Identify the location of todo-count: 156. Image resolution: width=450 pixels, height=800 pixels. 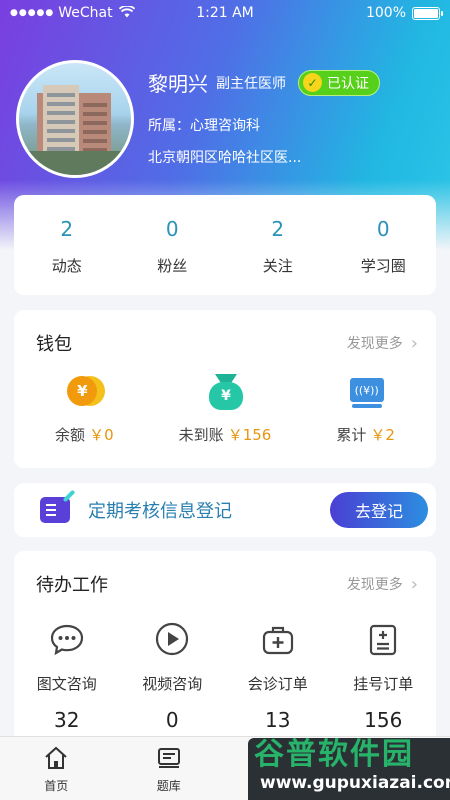
(383, 720).